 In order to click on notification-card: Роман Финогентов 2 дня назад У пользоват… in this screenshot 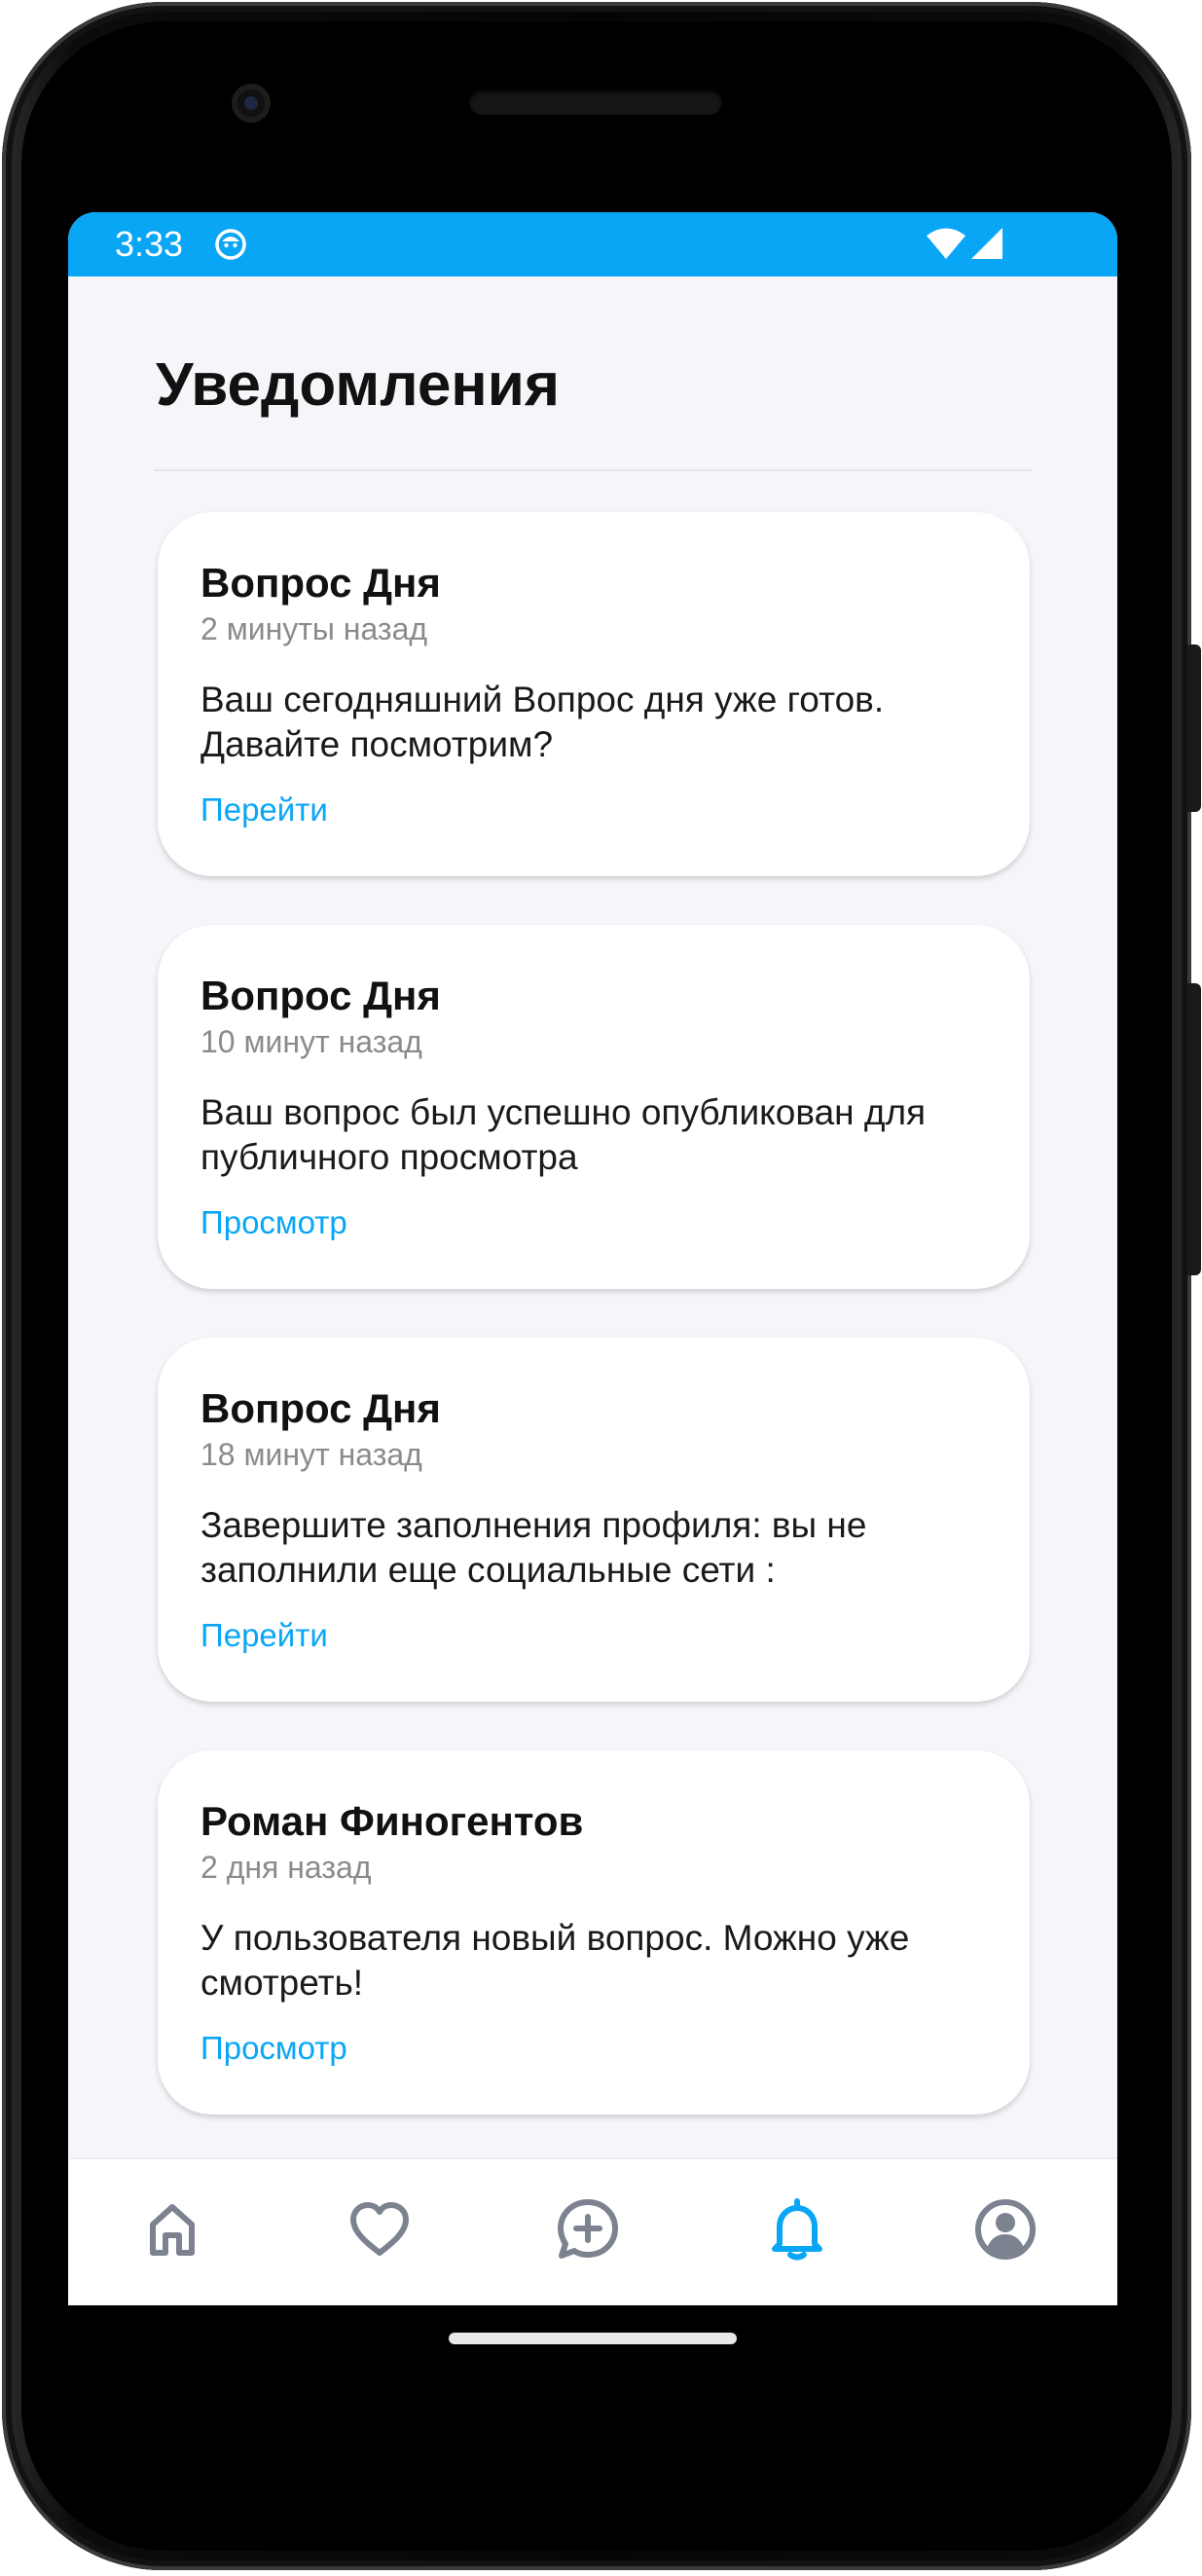, I will do `click(594, 1932)`.